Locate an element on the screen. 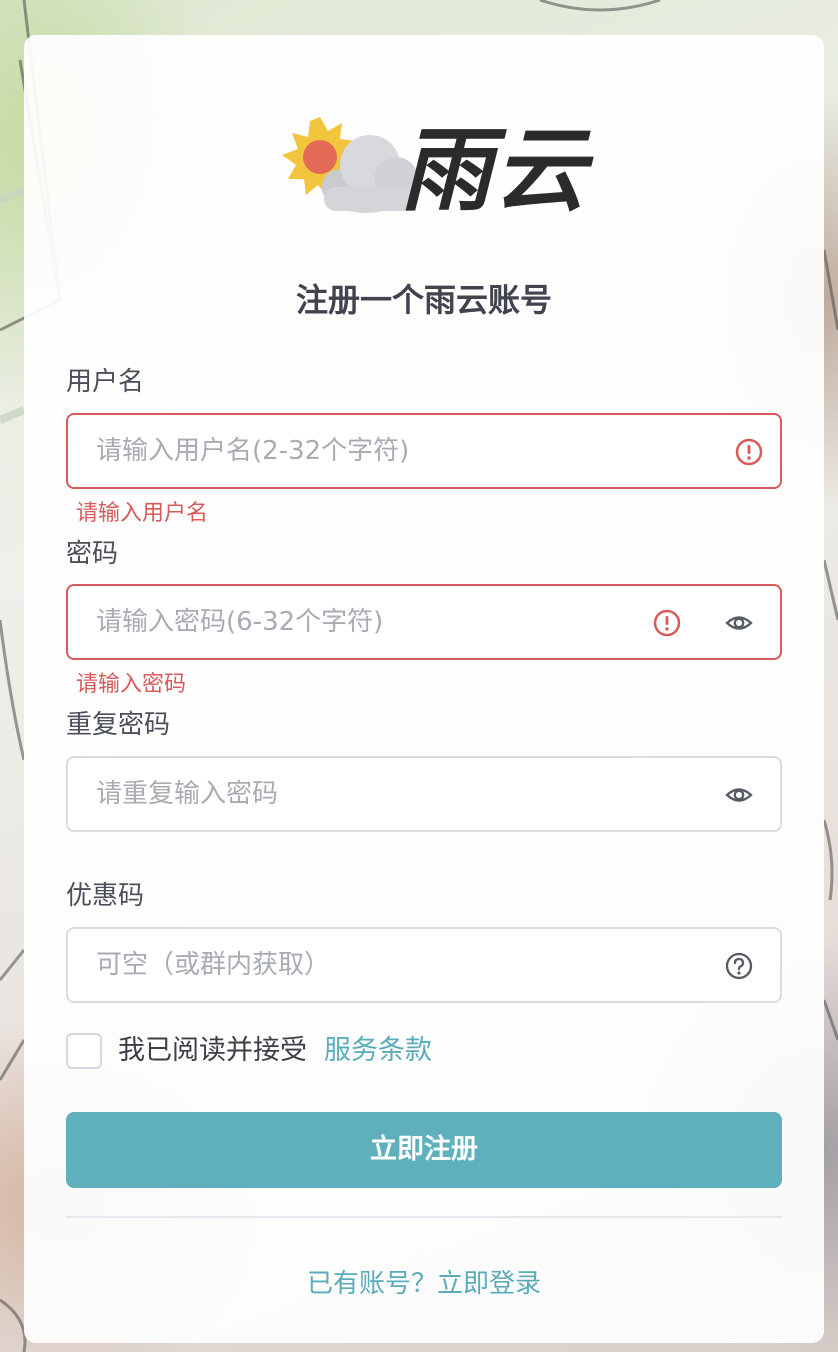 The width and height of the screenshot is (838, 1352). password-field is located at coordinates (424, 622).